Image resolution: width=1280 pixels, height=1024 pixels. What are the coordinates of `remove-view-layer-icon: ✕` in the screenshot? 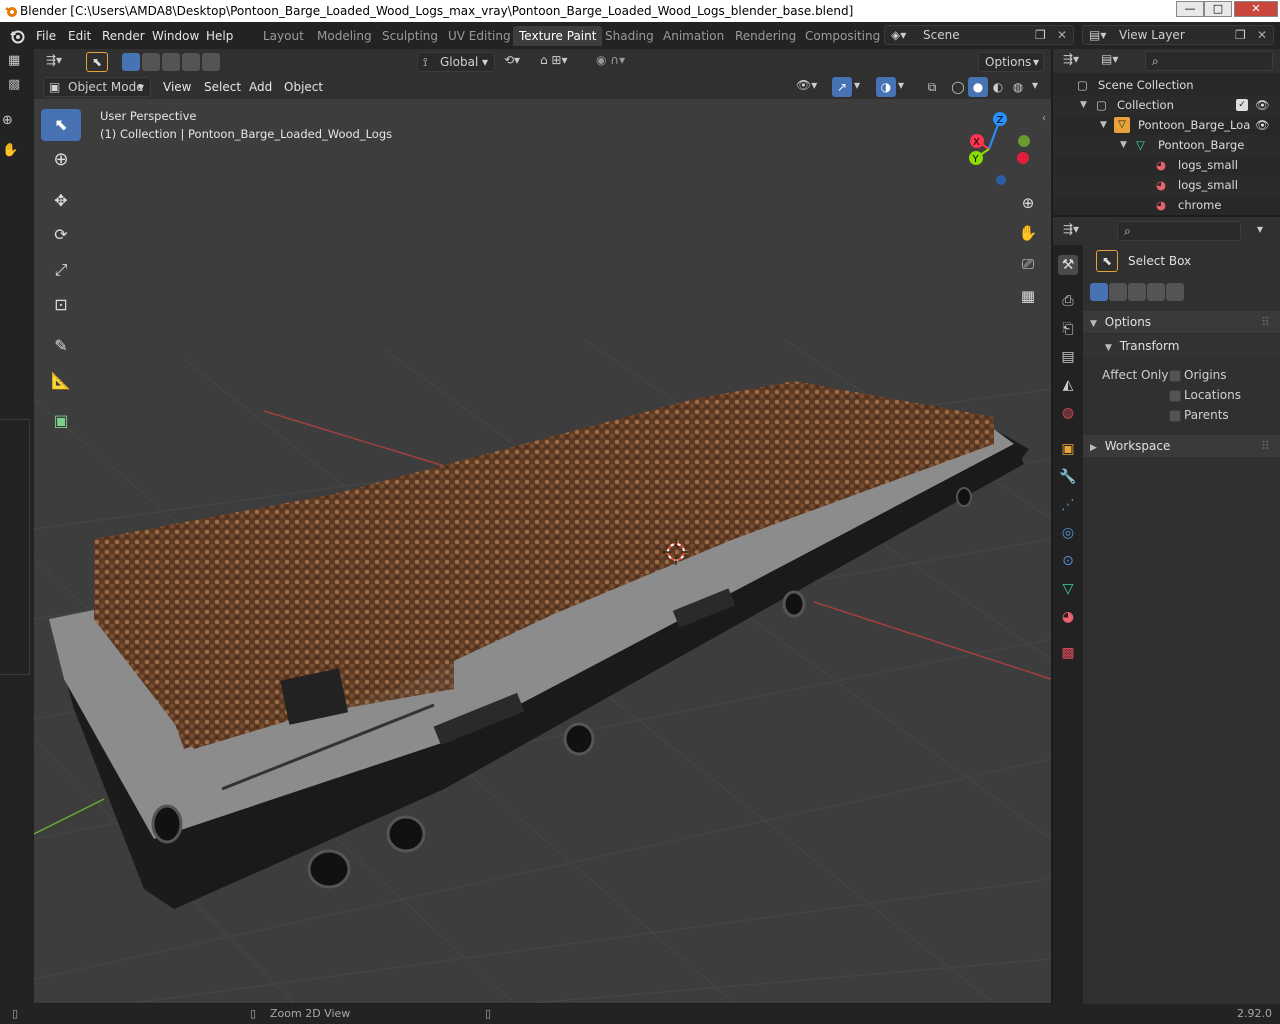 It's located at (1262, 35).